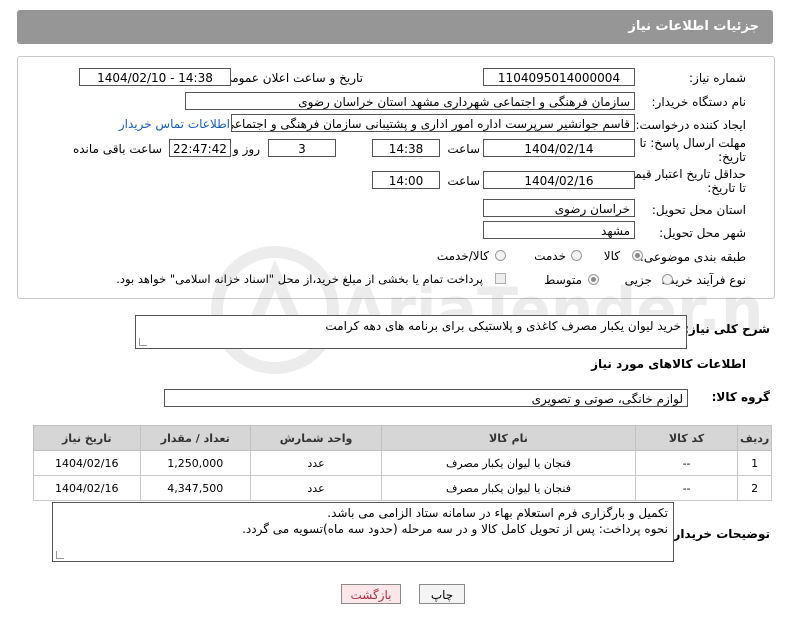  What do you see at coordinates (559, 77) in the screenshot?
I see `need-number-field: 1104095014000004` at bounding box center [559, 77].